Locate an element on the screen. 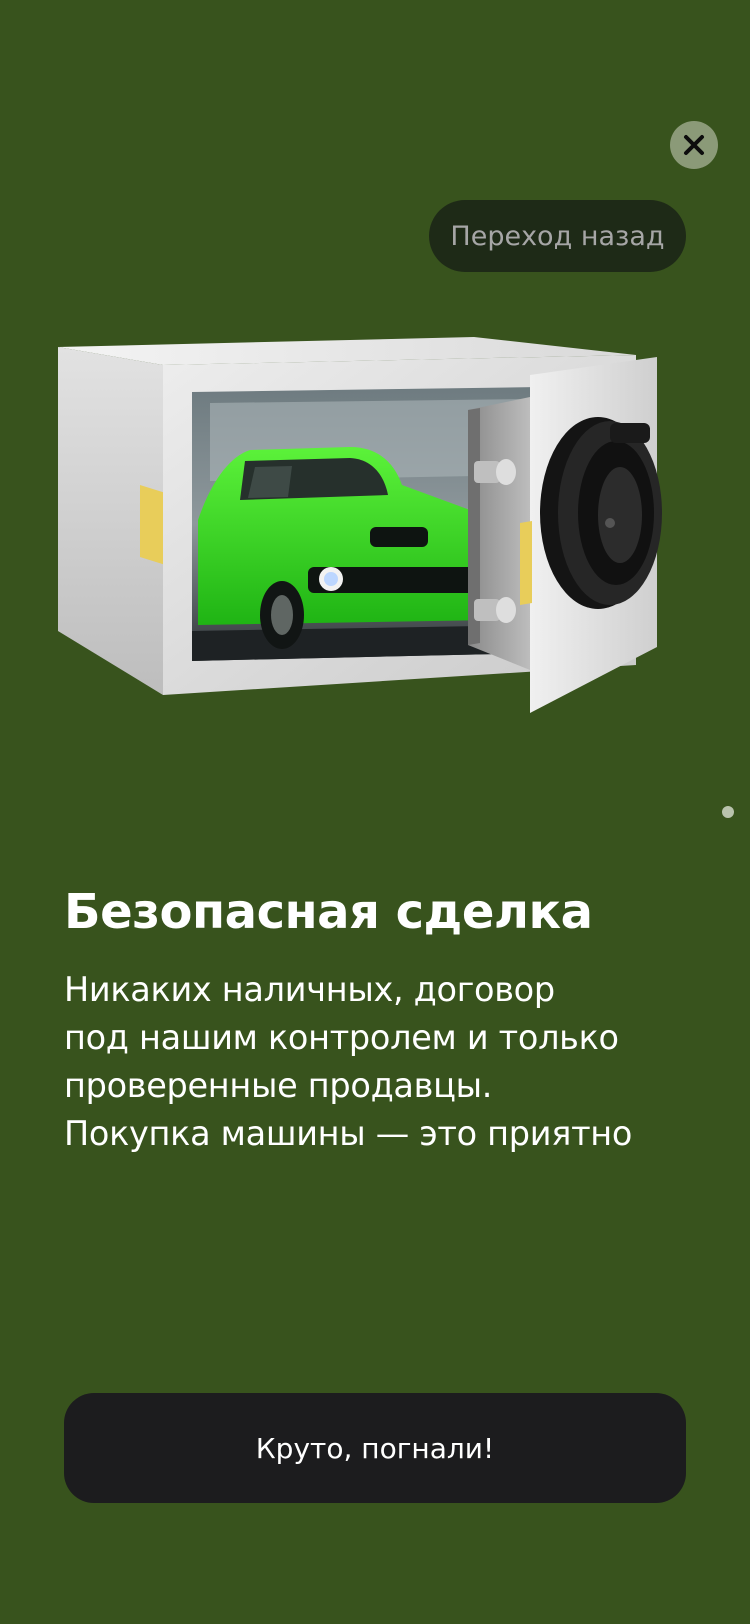 Image resolution: width=750 pixels, height=1624 pixels. continue-button: Круто, погнали! is located at coordinates (375, 1448).